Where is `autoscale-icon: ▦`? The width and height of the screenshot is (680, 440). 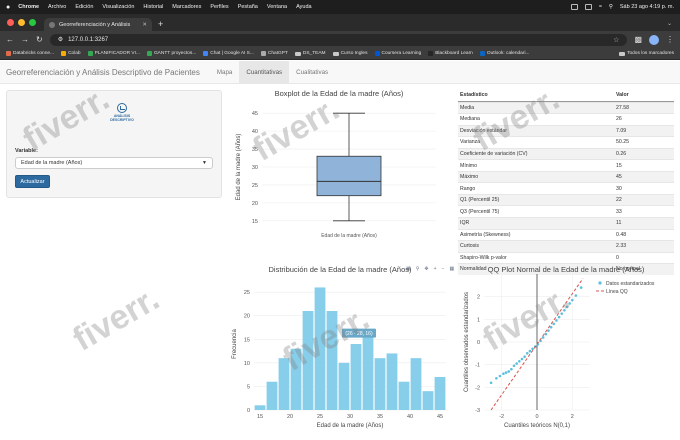
autoscale-icon: ▦ is located at coordinates (451, 269).